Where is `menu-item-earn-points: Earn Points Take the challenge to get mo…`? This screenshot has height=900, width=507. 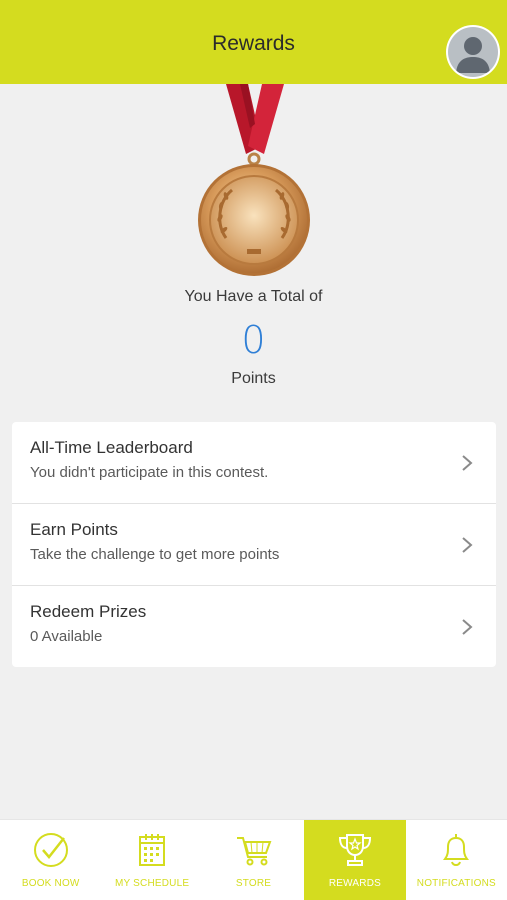 menu-item-earn-points: Earn Points Take the challenge to get mo… is located at coordinates (254, 545).